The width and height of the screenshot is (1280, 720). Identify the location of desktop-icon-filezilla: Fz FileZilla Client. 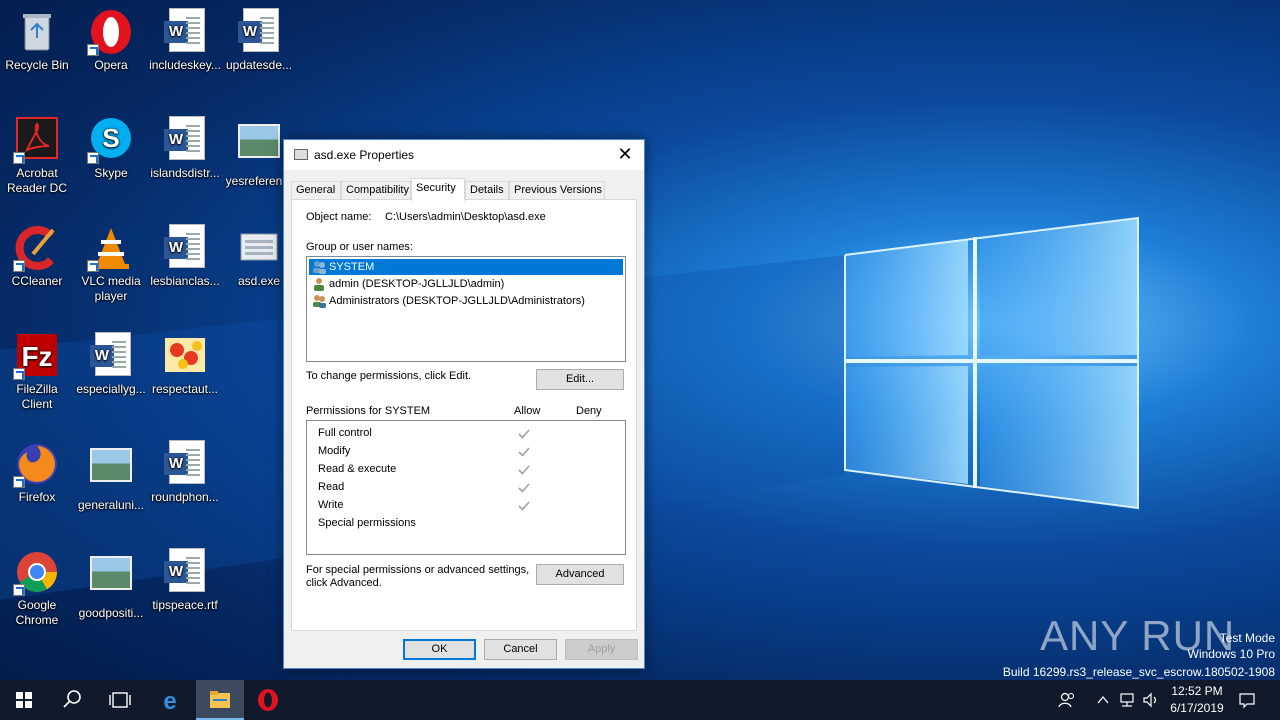
(37, 372).